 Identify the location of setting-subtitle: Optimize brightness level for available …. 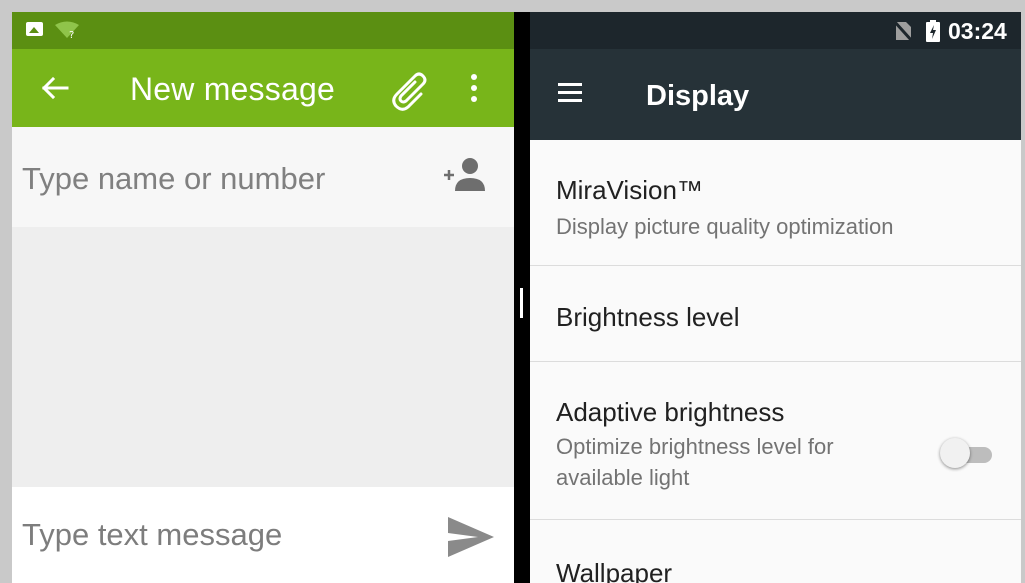
(695, 462).